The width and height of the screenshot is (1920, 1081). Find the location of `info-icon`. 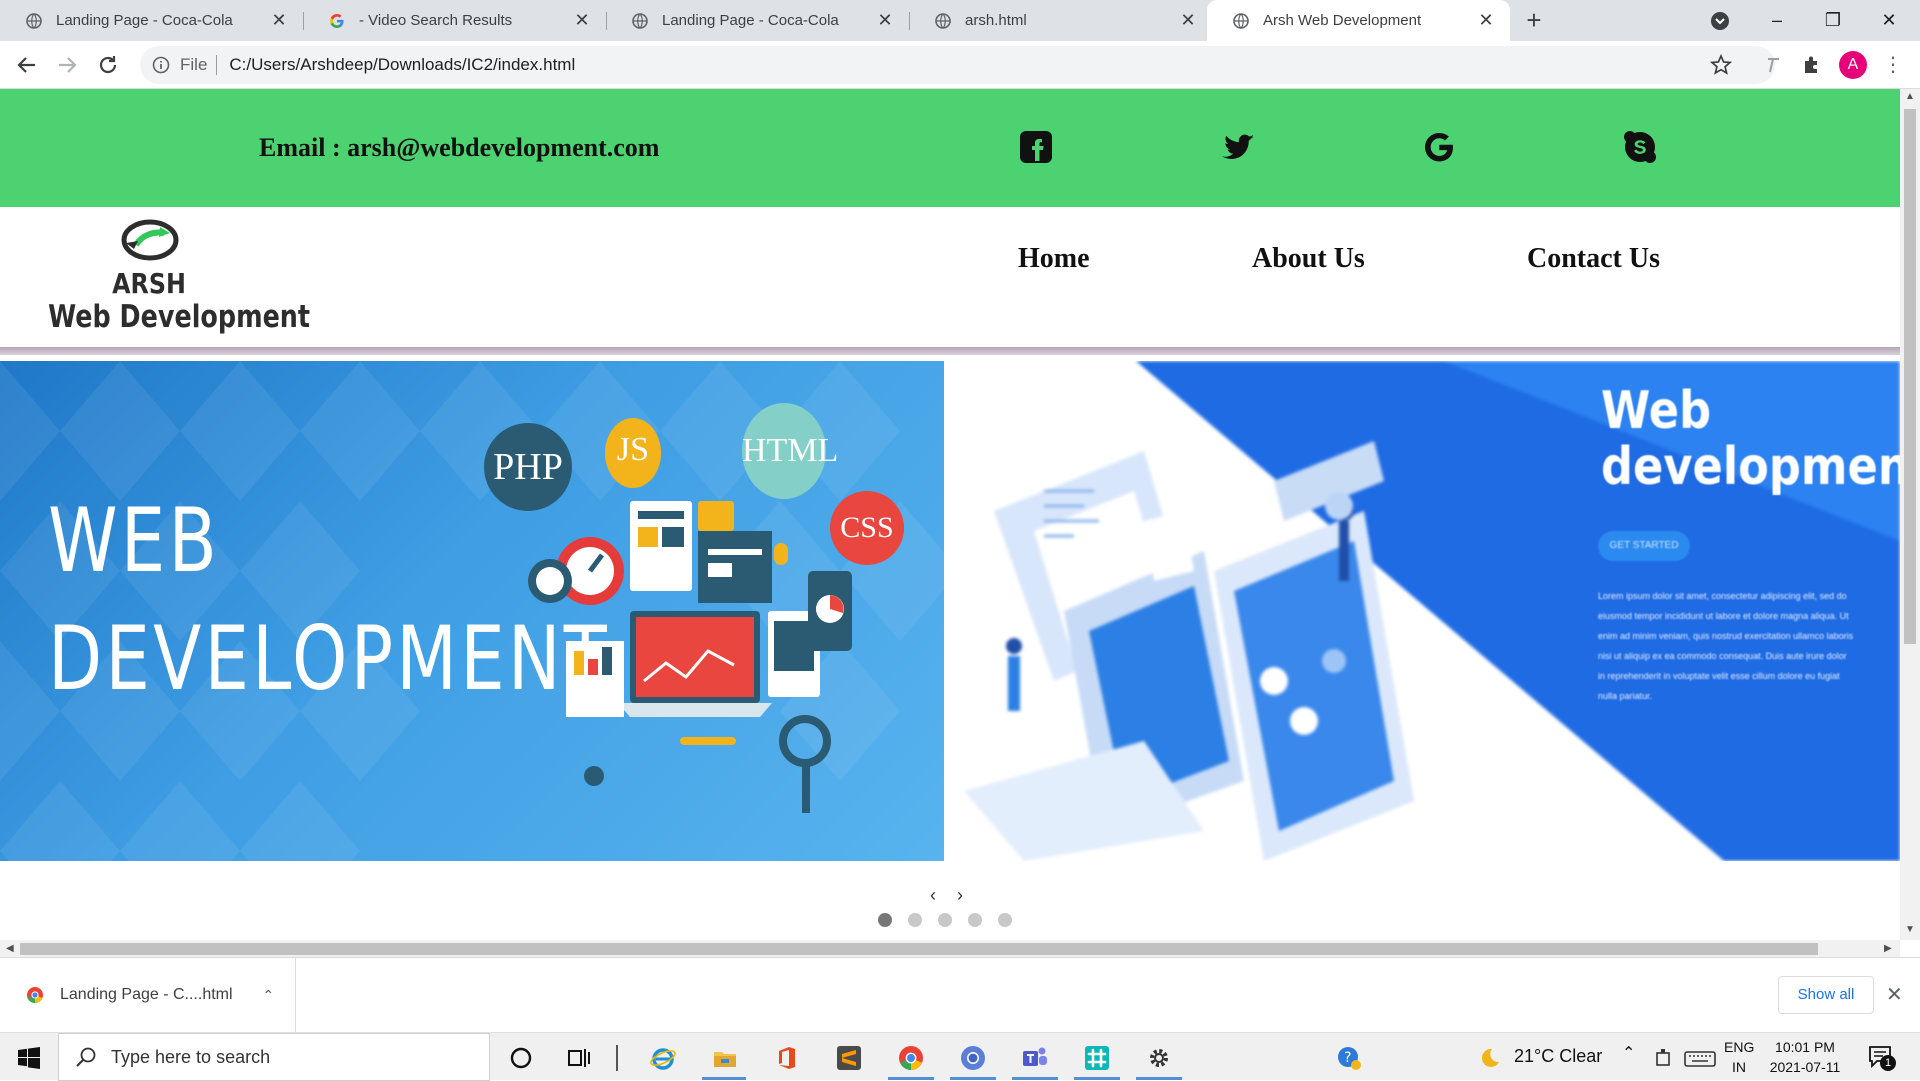

info-icon is located at coordinates (161, 65).